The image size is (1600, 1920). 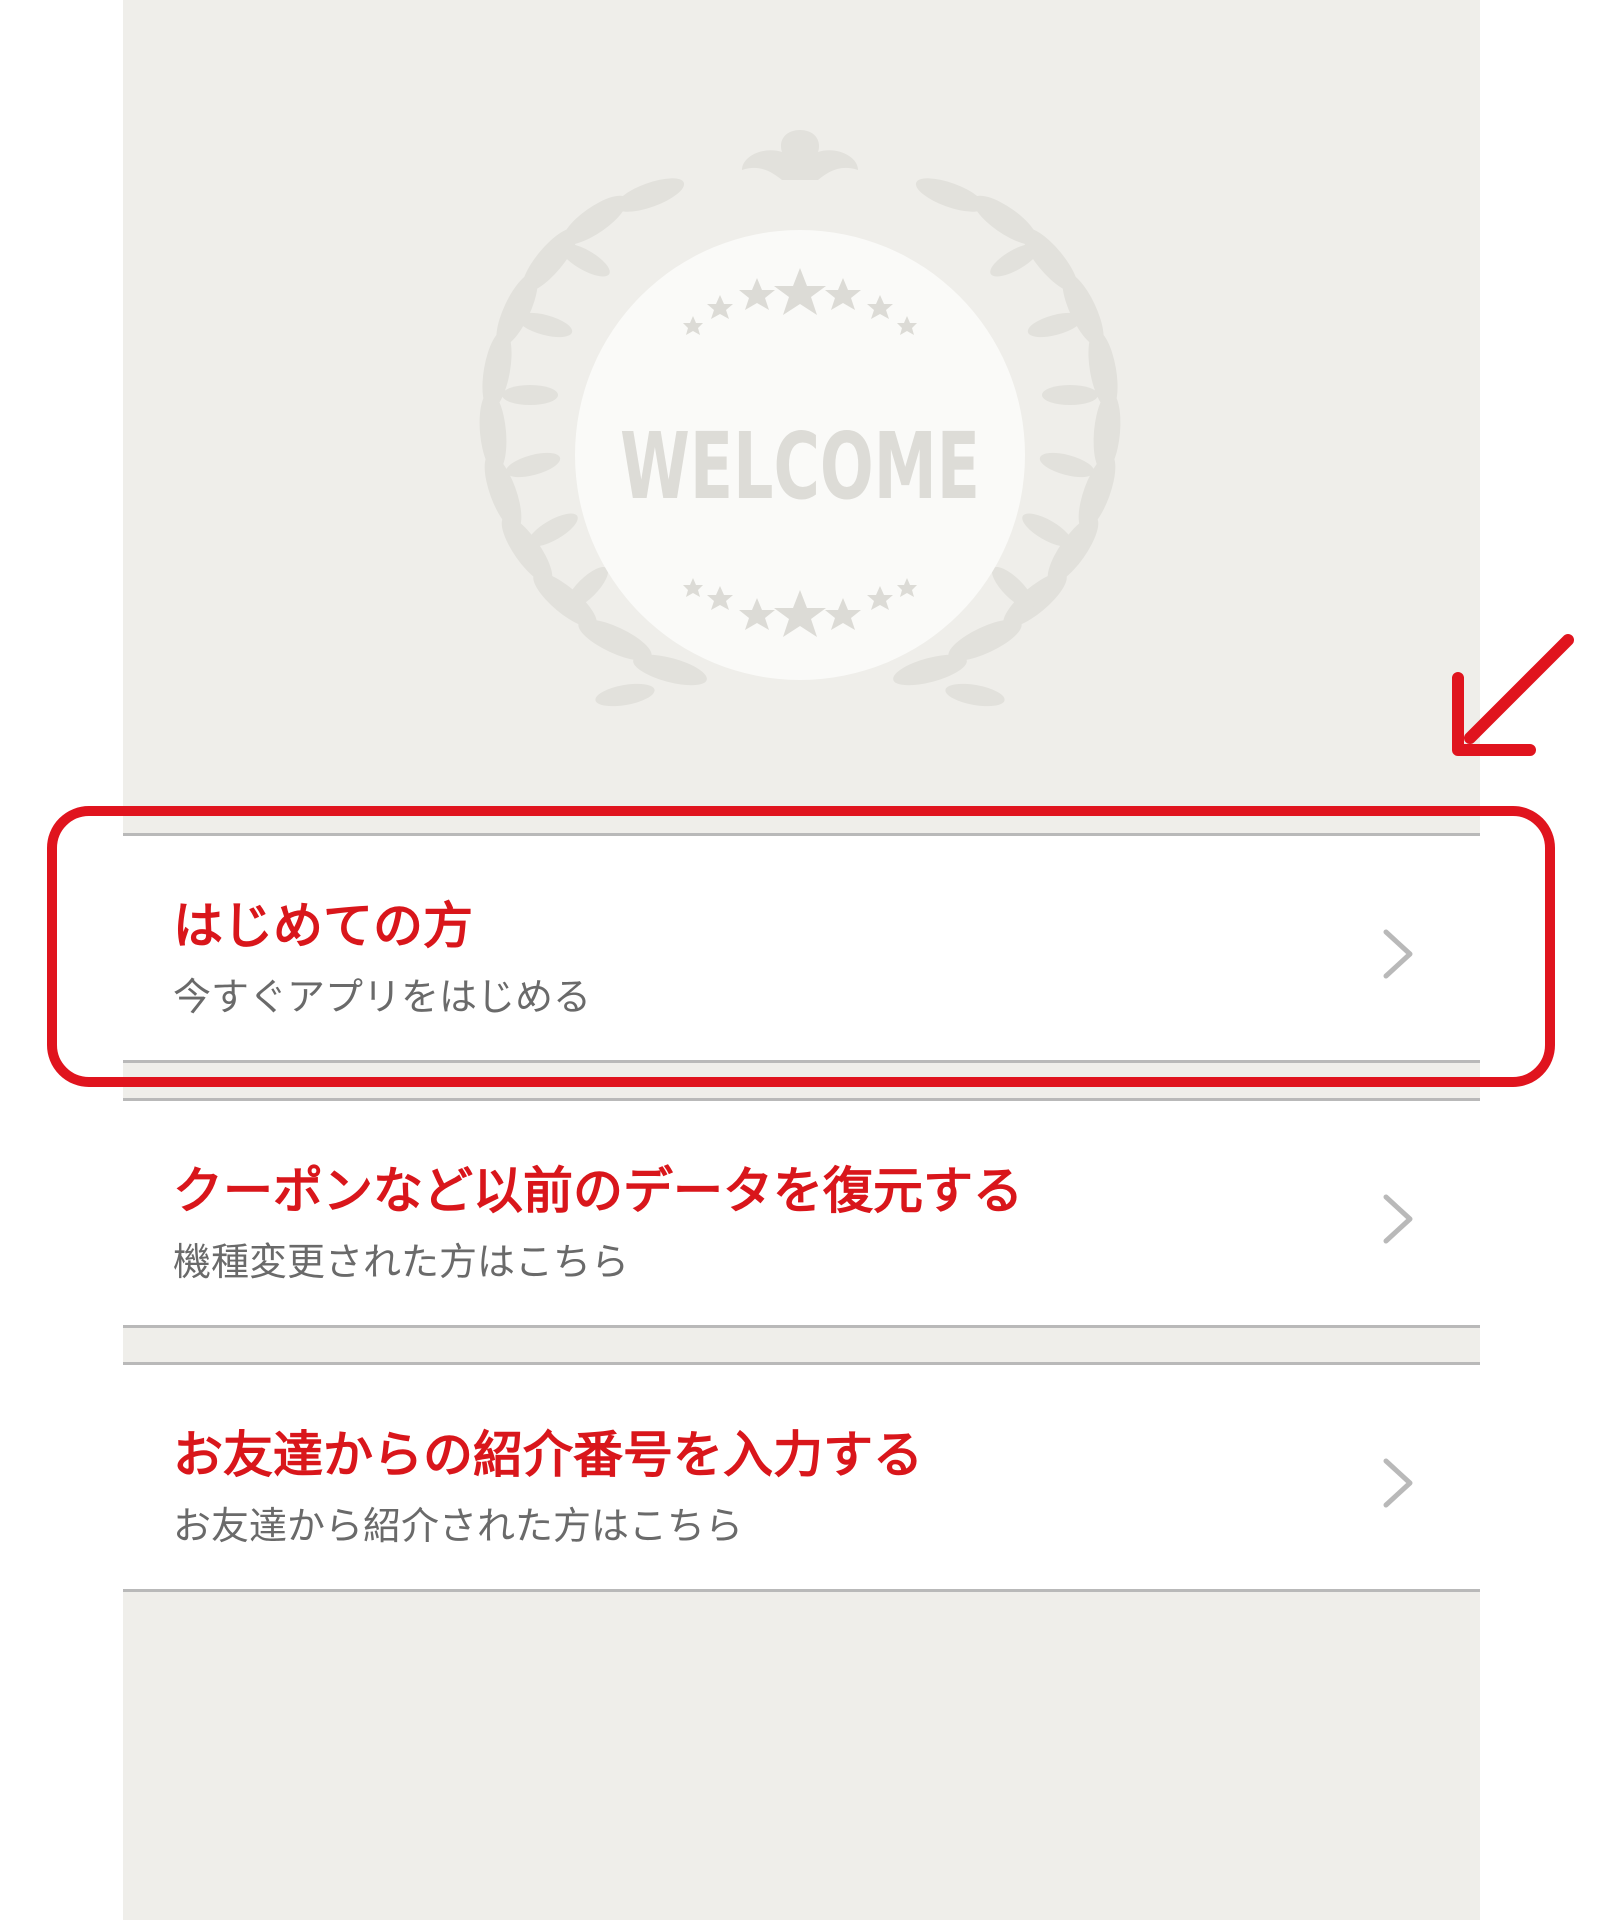 What do you see at coordinates (401, 1262) in the screenshot?
I see `menu-item-subtitle: 機種変更された方はこちら` at bounding box center [401, 1262].